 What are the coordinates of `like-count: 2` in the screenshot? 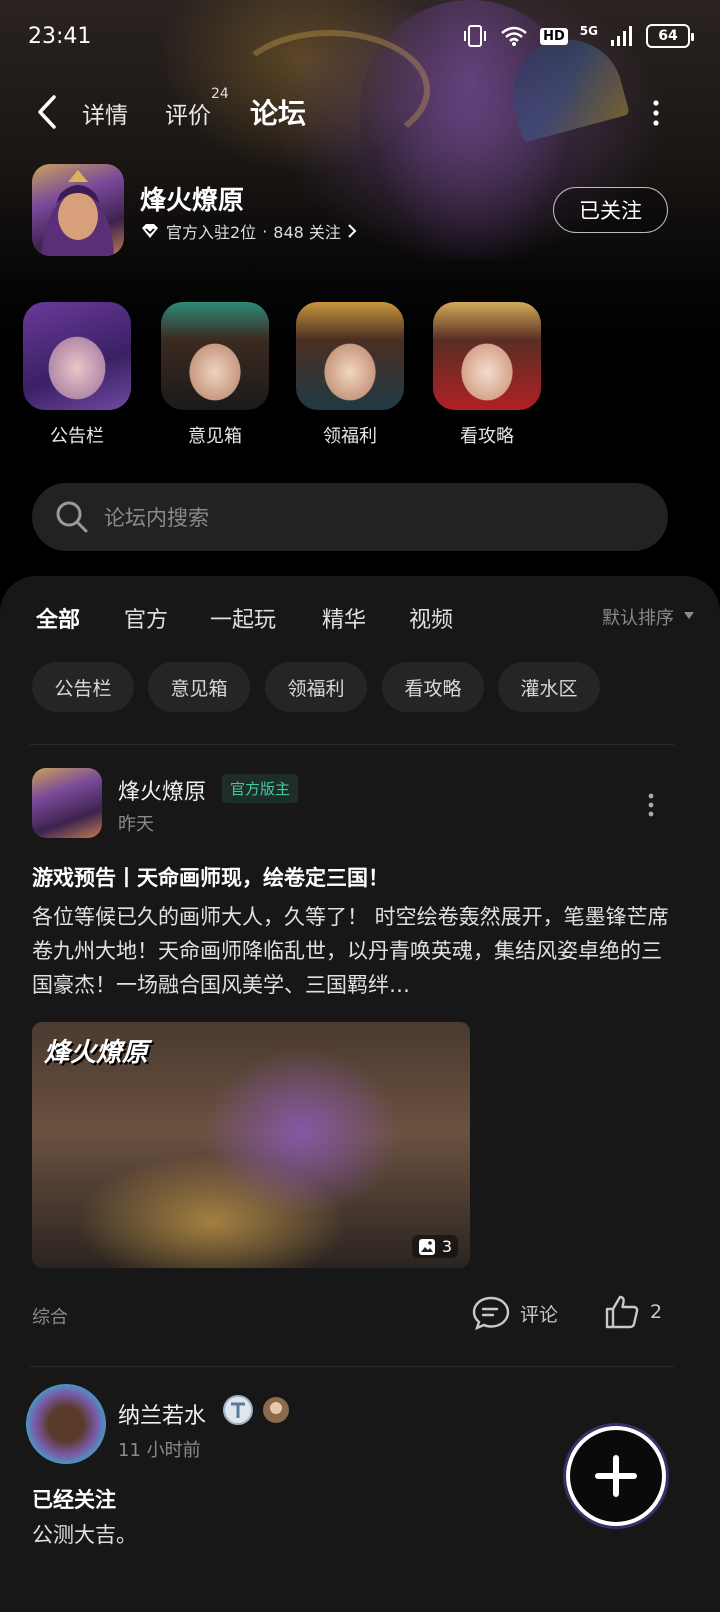 It's located at (656, 1312).